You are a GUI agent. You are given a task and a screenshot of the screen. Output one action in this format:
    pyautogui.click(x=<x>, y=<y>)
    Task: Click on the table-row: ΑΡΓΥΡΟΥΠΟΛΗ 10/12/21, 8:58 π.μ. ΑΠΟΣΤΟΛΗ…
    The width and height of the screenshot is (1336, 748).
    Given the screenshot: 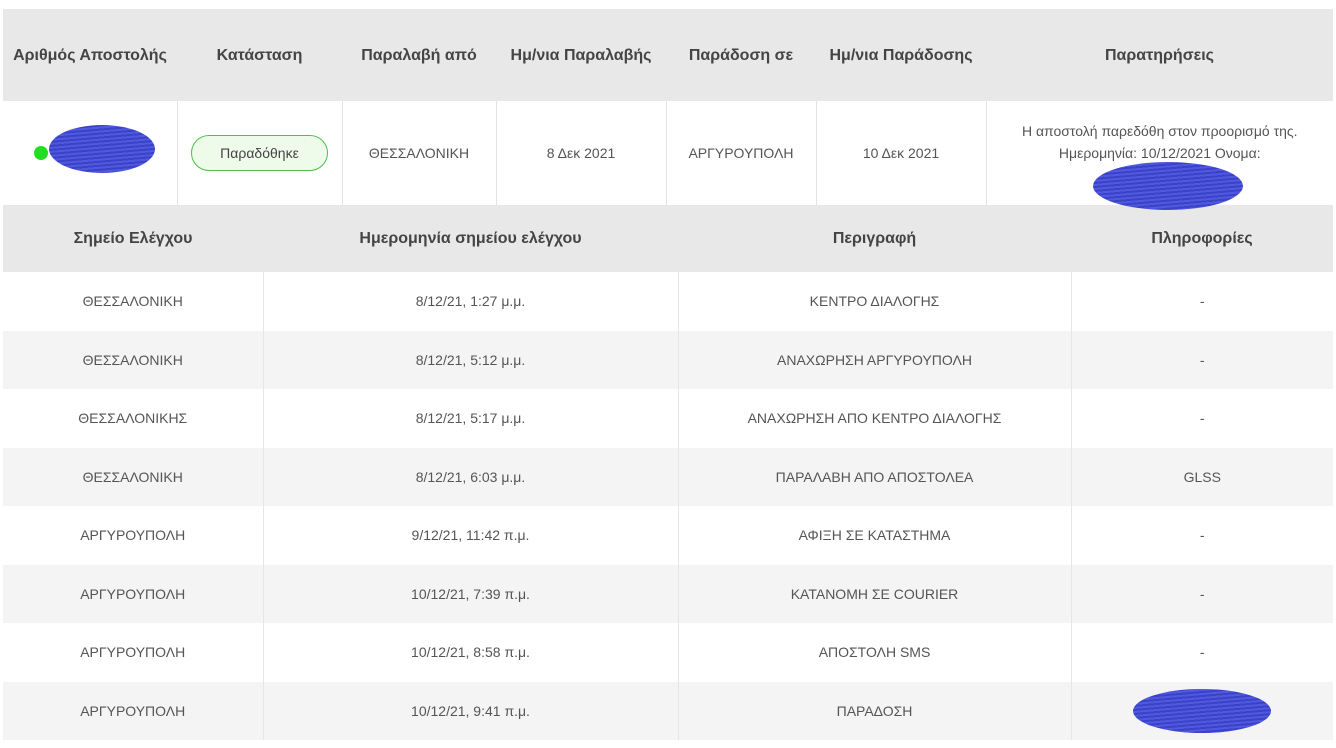 What is the action you would take?
    pyautogui.click(x=668, y=652)
    